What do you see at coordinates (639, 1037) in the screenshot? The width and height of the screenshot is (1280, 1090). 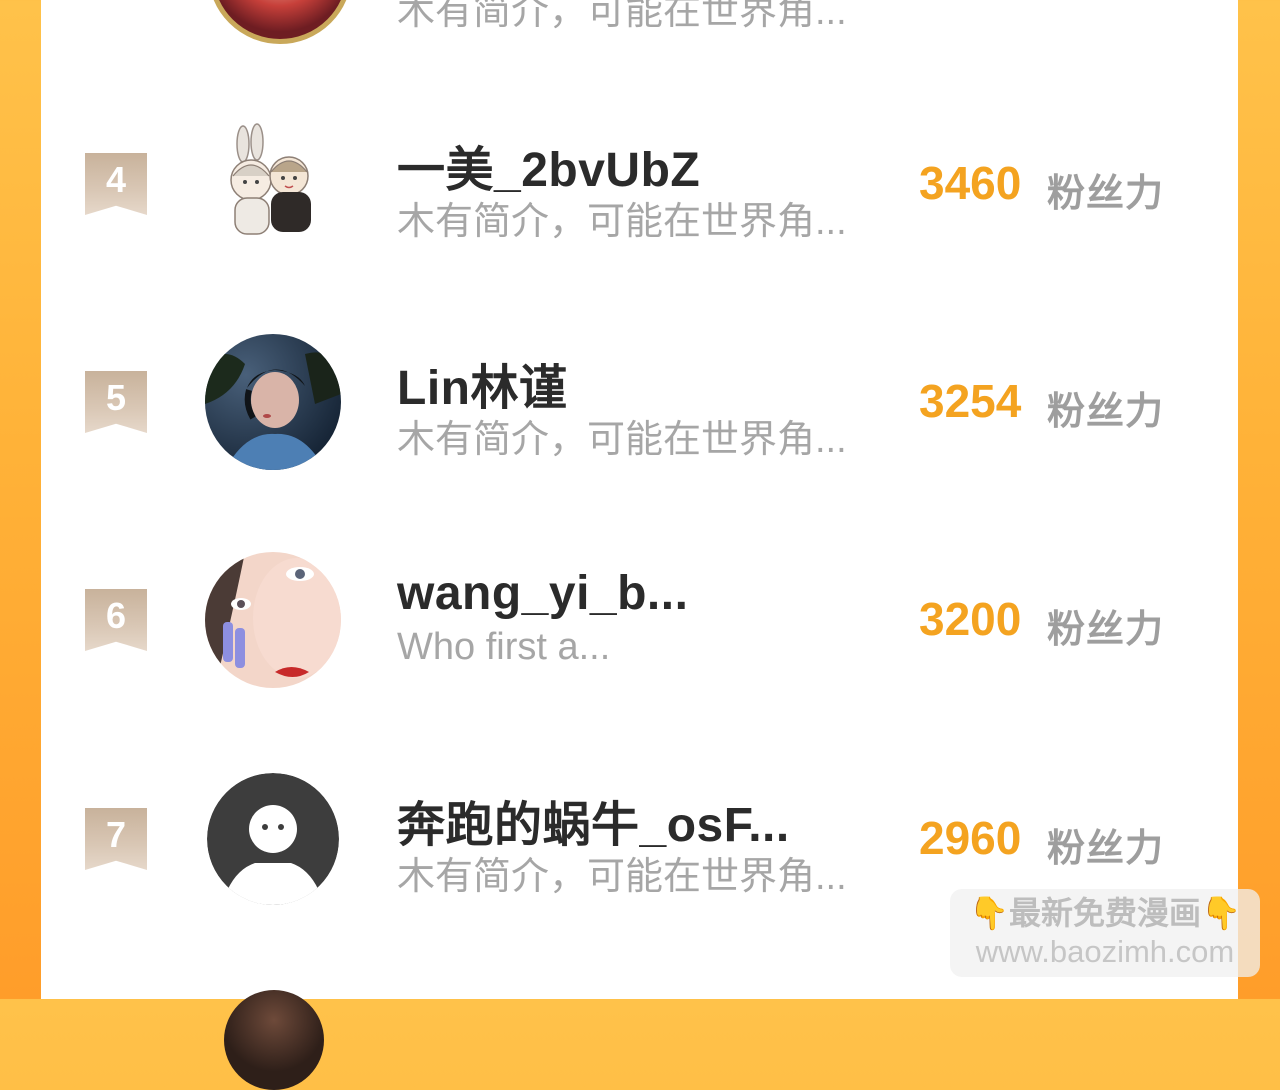 I see `list-item-partial-bottom` at bounding box center [639, 1037].